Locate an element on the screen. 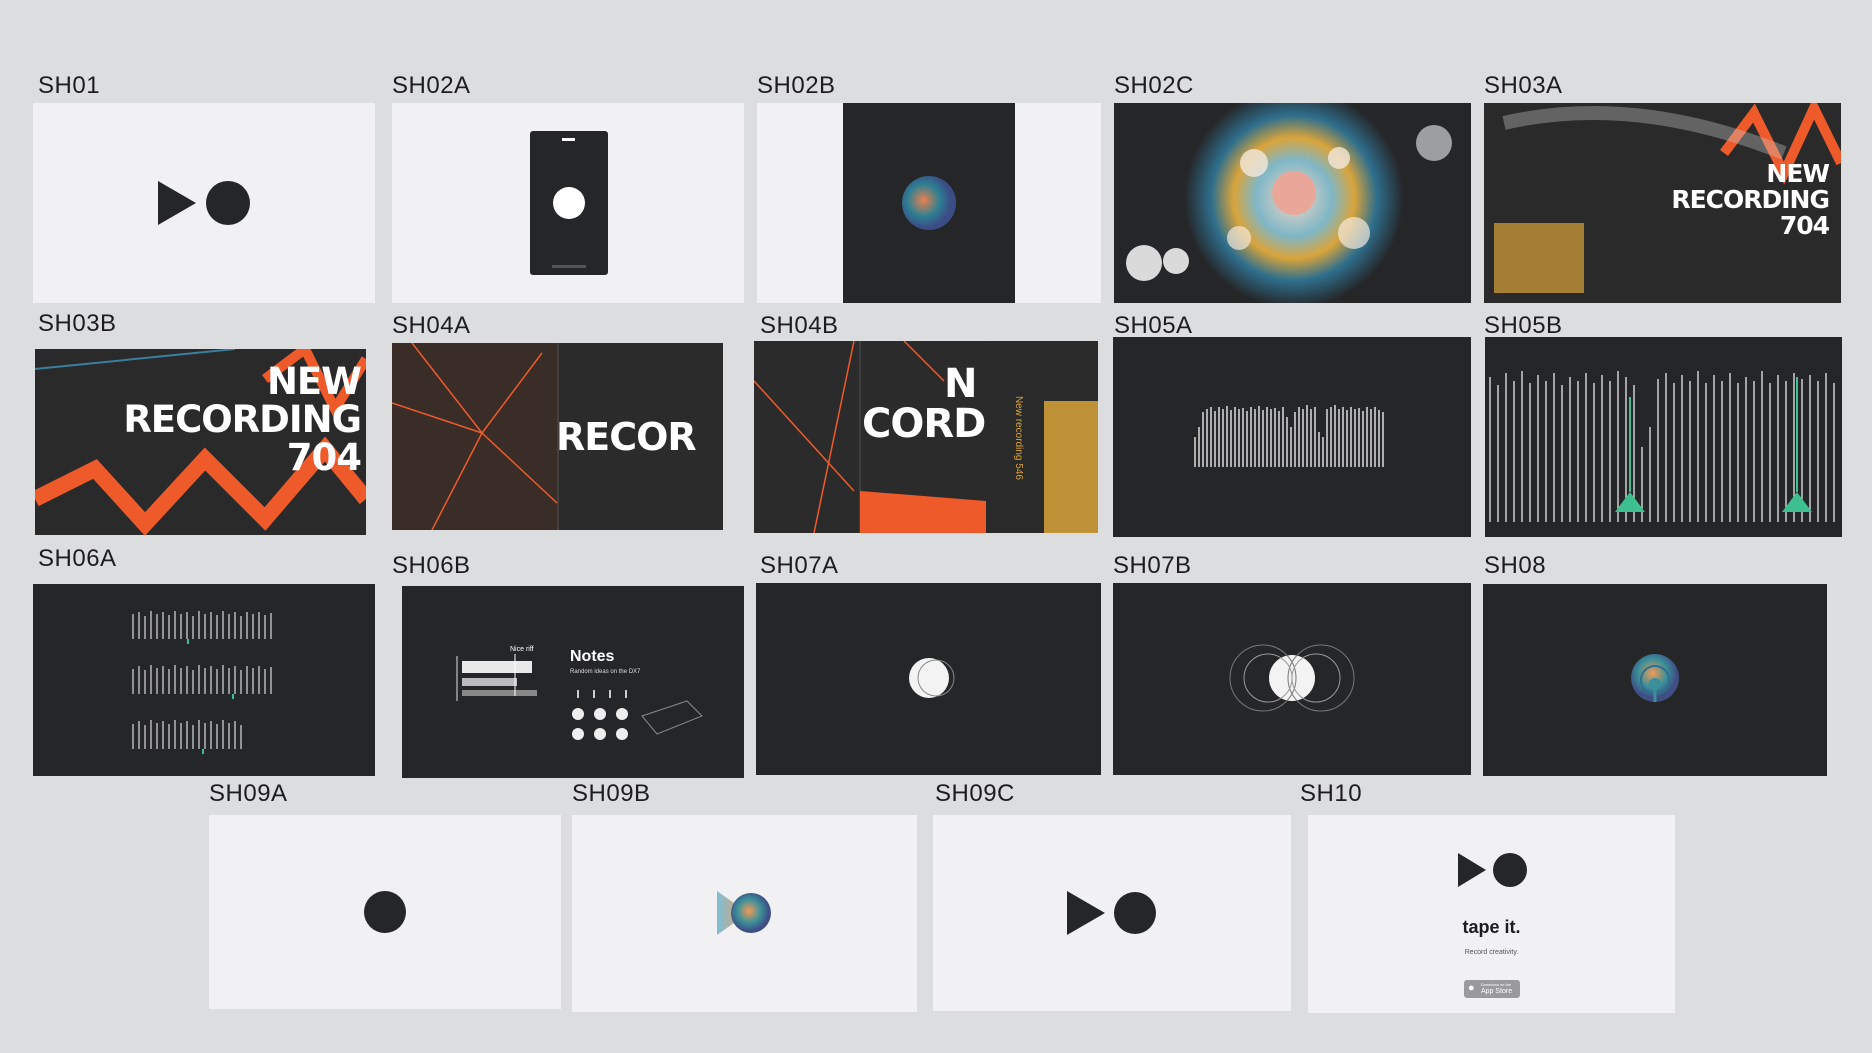 This screenshot has width=1872, height=1053. waveform-icon is located at coordinates (1289, 436).